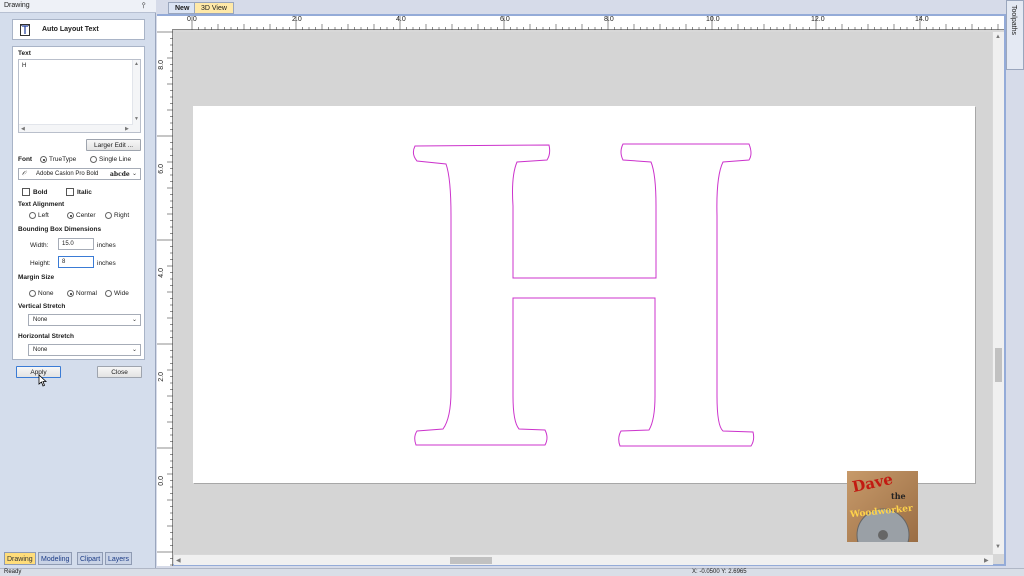 The image size is (1024, 576). I want to click on font-select: 𝒪 Adobe Caslon Pro Bold abcde ⌄, so click(79, 174).